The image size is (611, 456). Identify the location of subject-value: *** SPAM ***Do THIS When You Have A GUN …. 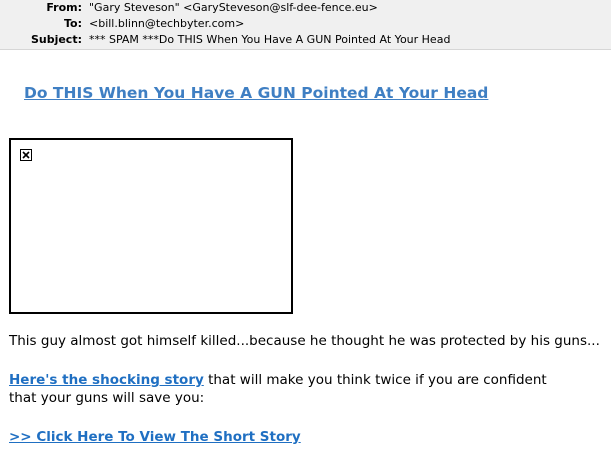
(270, 39).